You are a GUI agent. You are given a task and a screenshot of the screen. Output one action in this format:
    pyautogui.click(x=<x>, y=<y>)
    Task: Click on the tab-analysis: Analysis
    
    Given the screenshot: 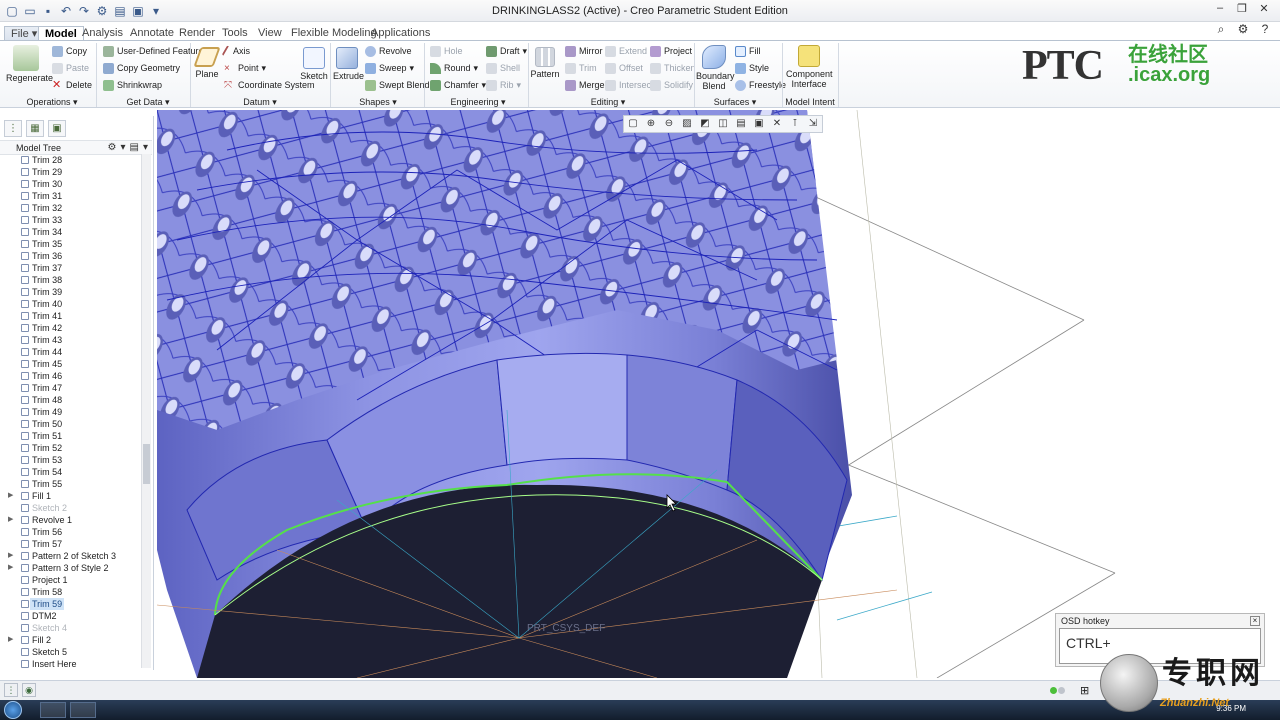 What is the action you would take?
    pyautogui.click(x=102, y=33)
    